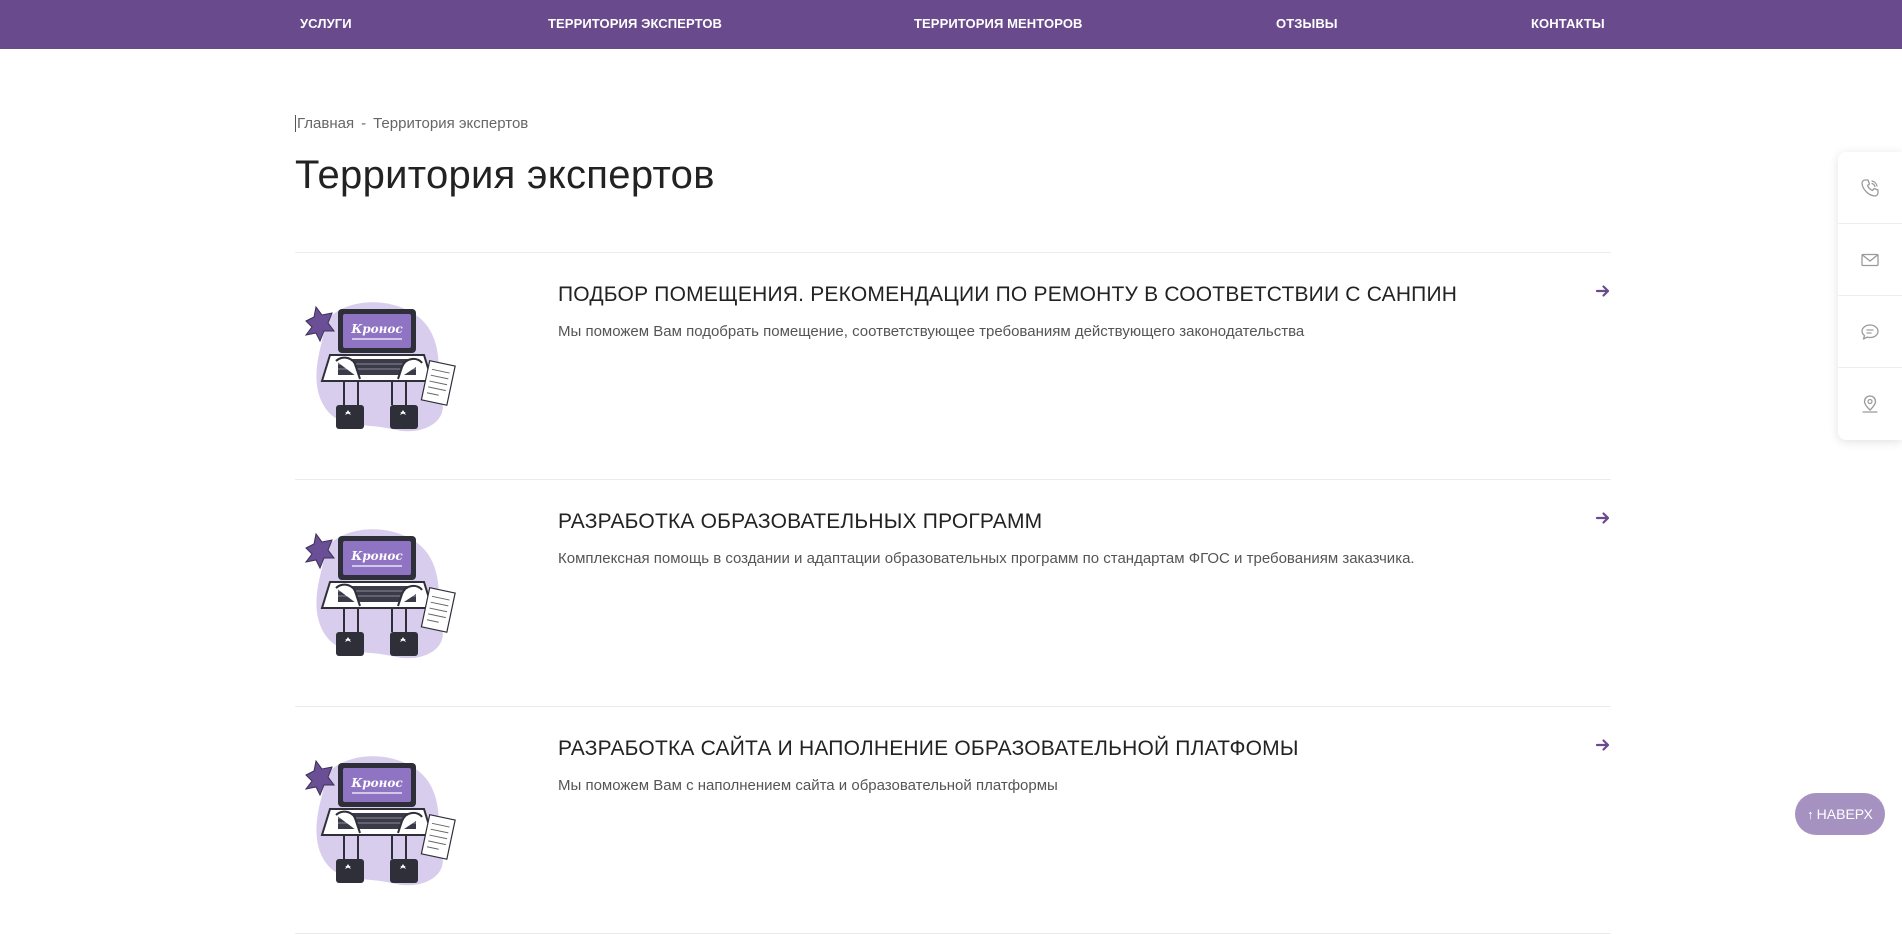  Describe the element at coordinates (326, 24) in the screenshot. I see `nav-item-services: УСЛУГИ` at that location.